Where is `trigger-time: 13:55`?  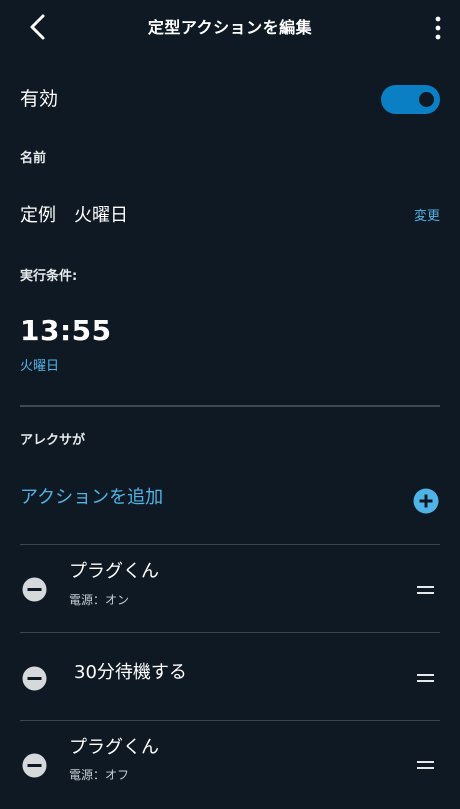 trigger-time: 13:55 is located at coordinates (66, 330).